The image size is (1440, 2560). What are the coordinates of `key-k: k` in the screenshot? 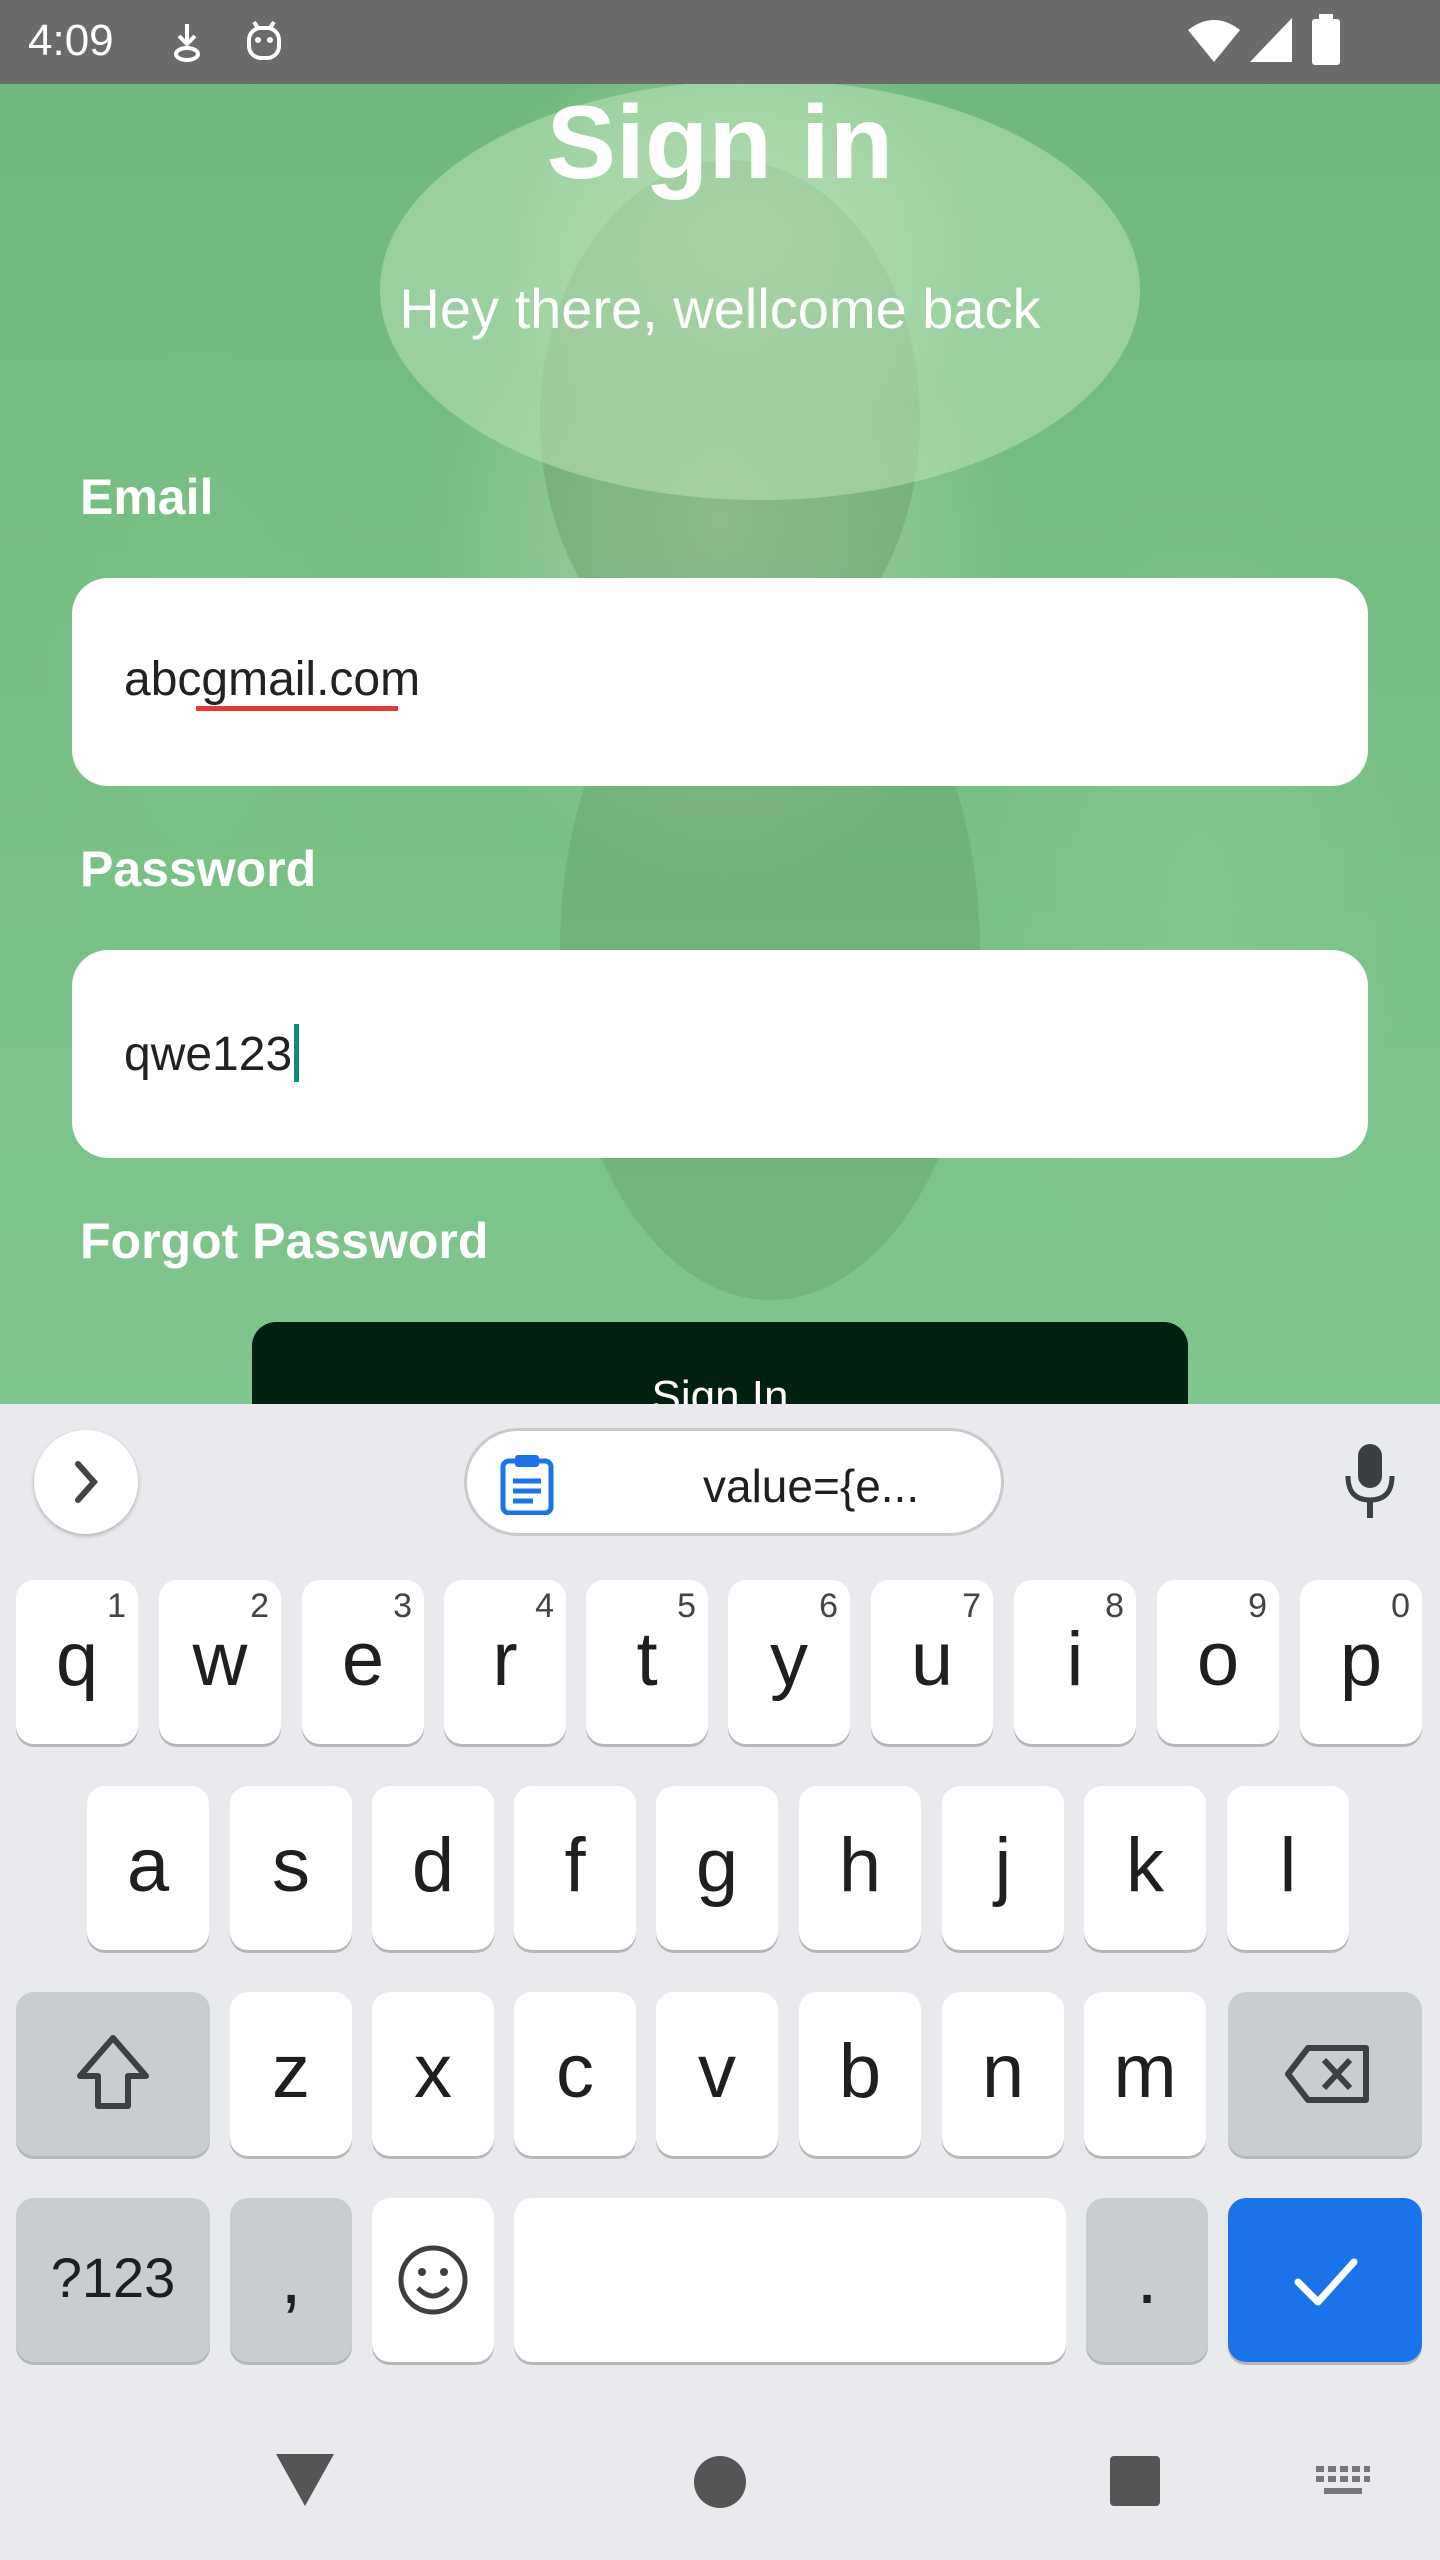 It's located at (1145, 1868).